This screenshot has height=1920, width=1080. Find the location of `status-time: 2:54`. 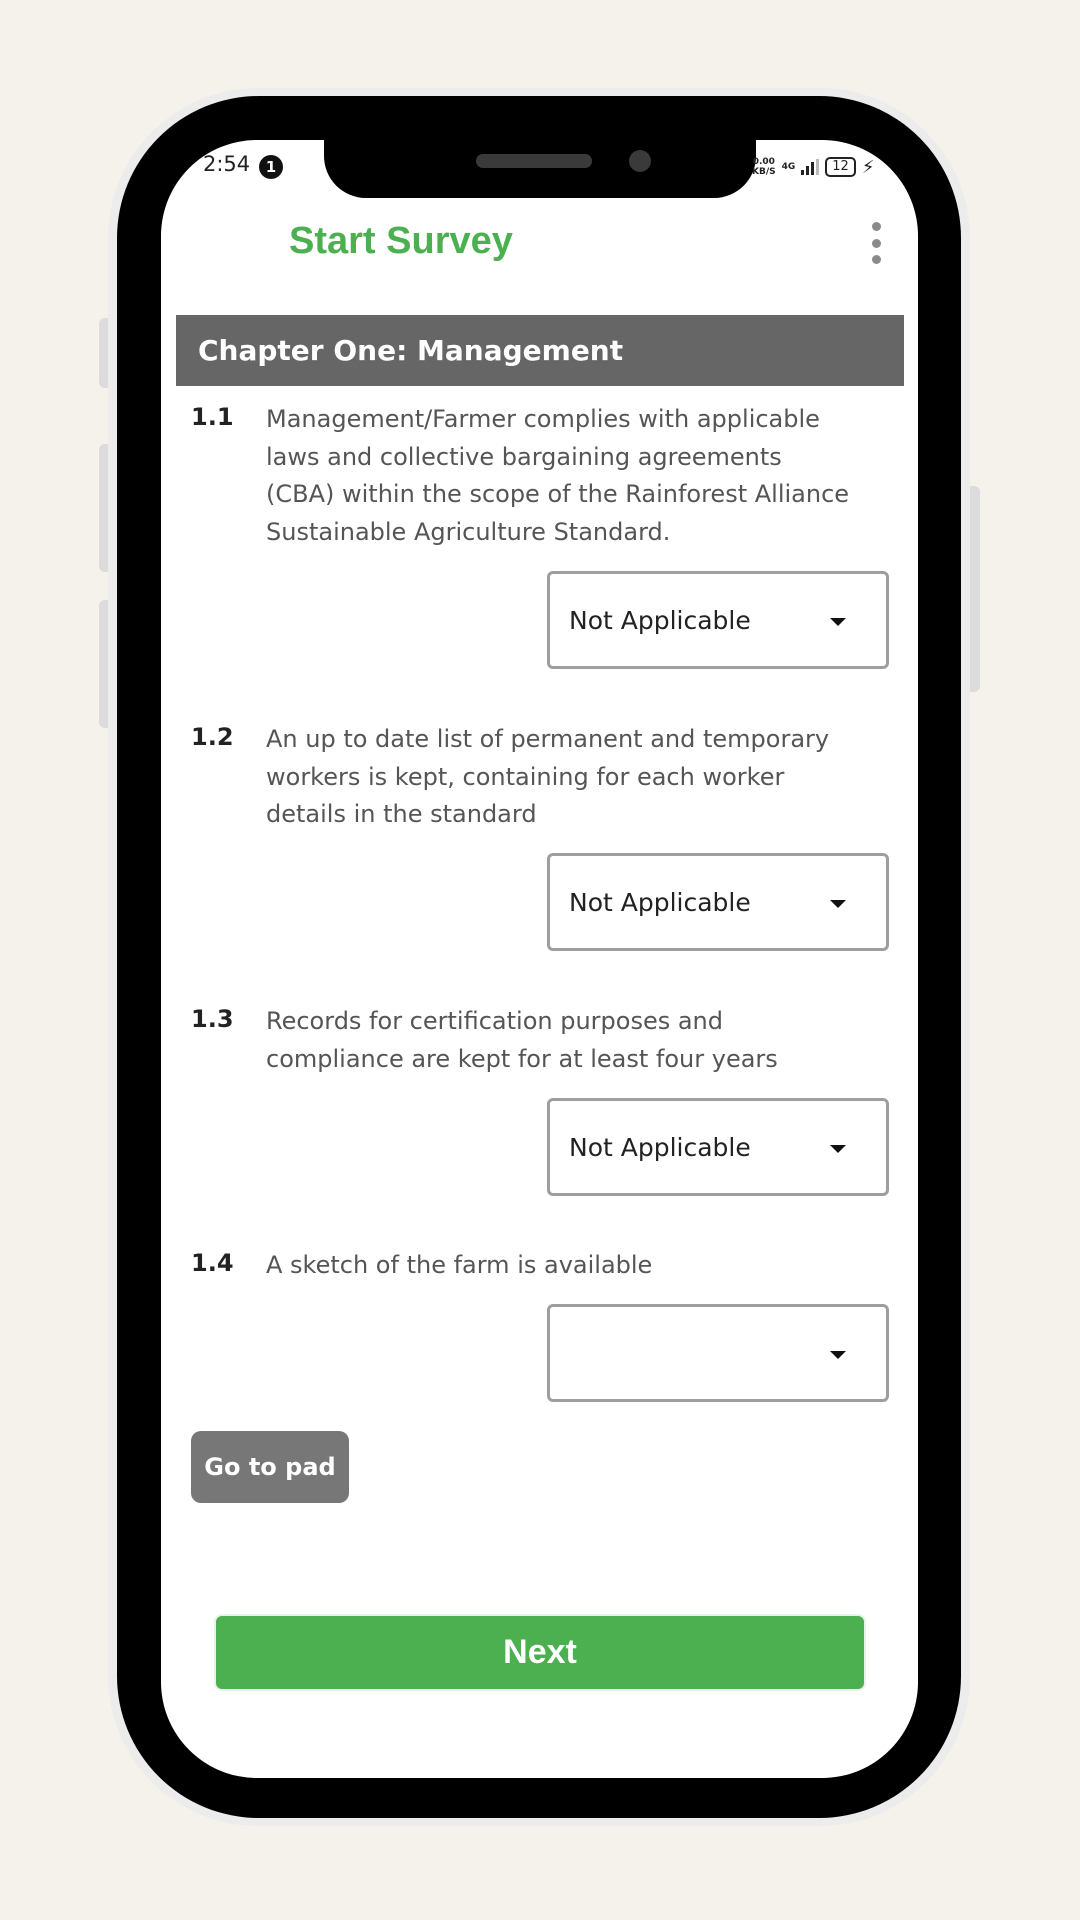

status-time: 2:54 is located at coordinates (227, 164).